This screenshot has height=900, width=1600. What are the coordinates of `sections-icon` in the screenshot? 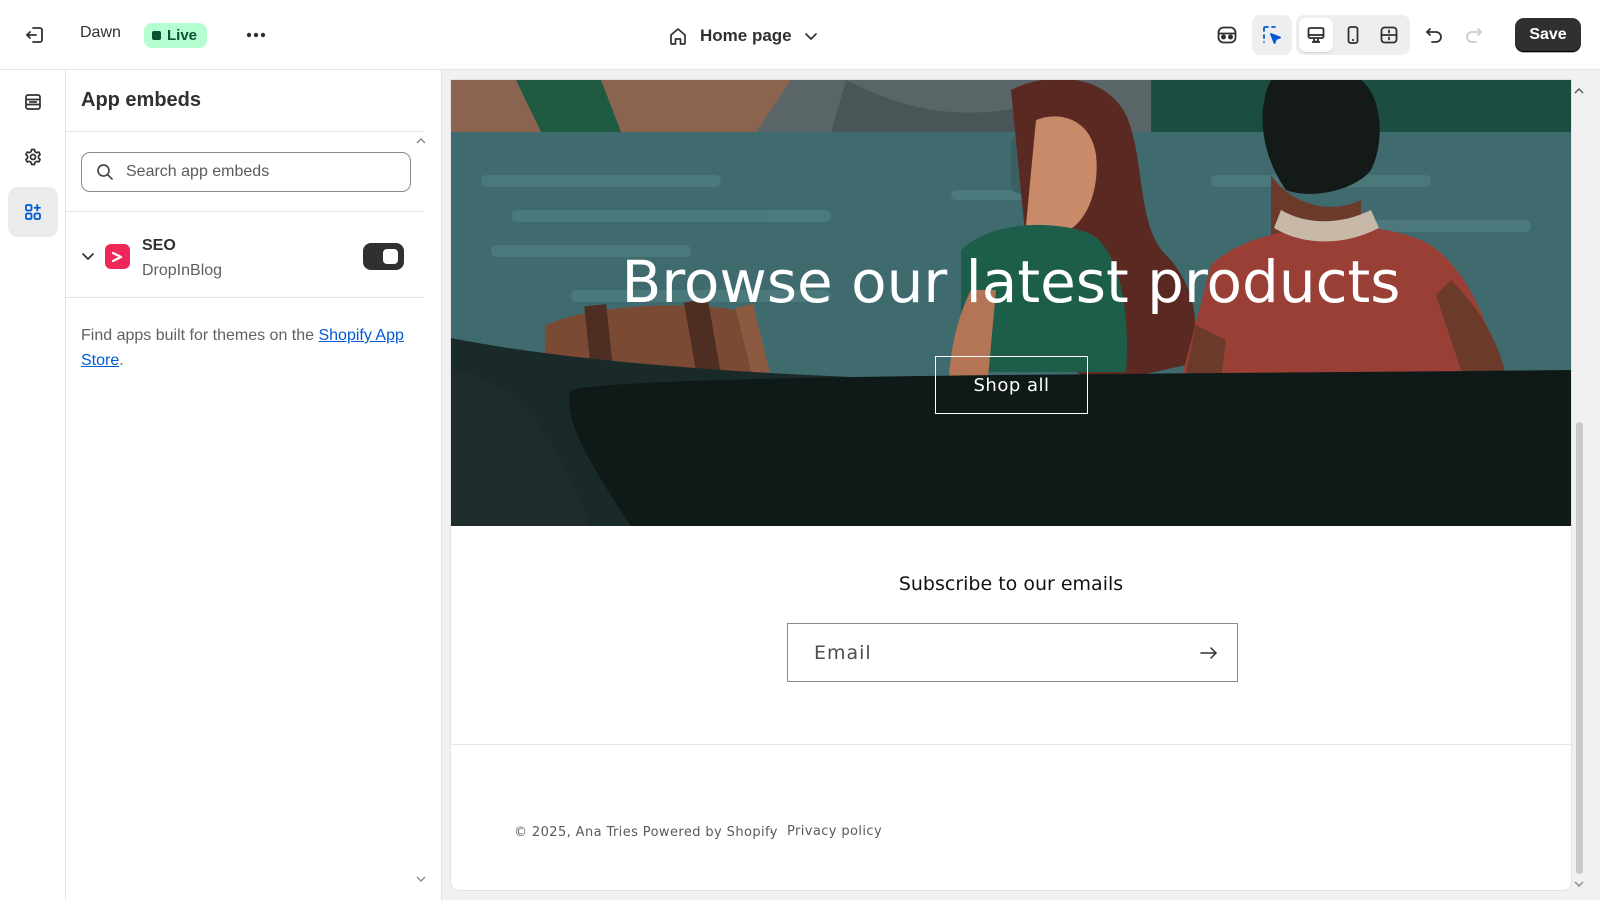 It's located at (33, 102).